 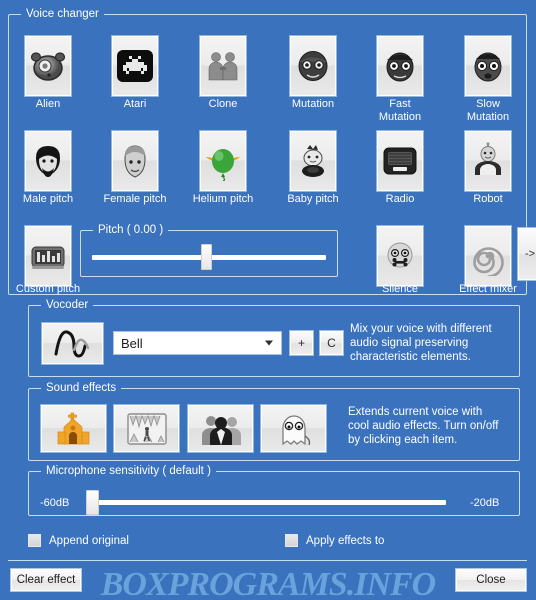 What do you see at coordinates (400, 199) in the screenshot?
I see `voice-tile-label-radio: Radio` at bounding box center [400, 199].